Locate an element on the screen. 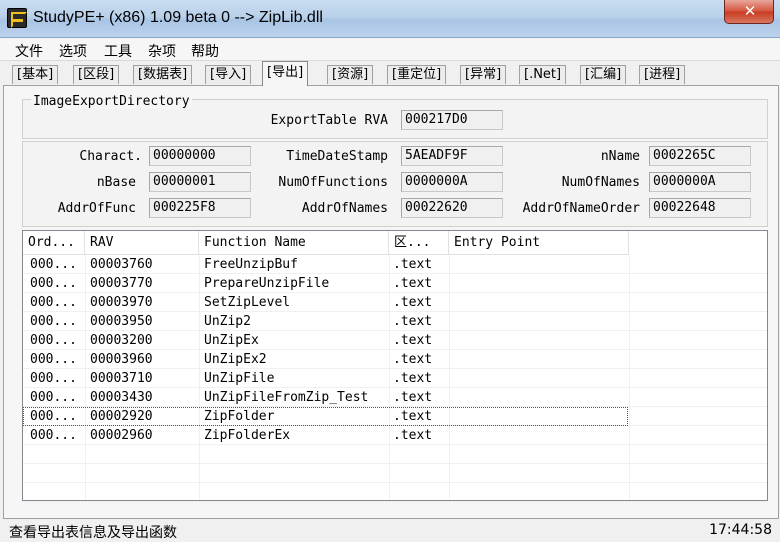 The image size is (780, 542). table-row: 000... 00003710 UnZipFile .text is located at coordinates (395, 378).